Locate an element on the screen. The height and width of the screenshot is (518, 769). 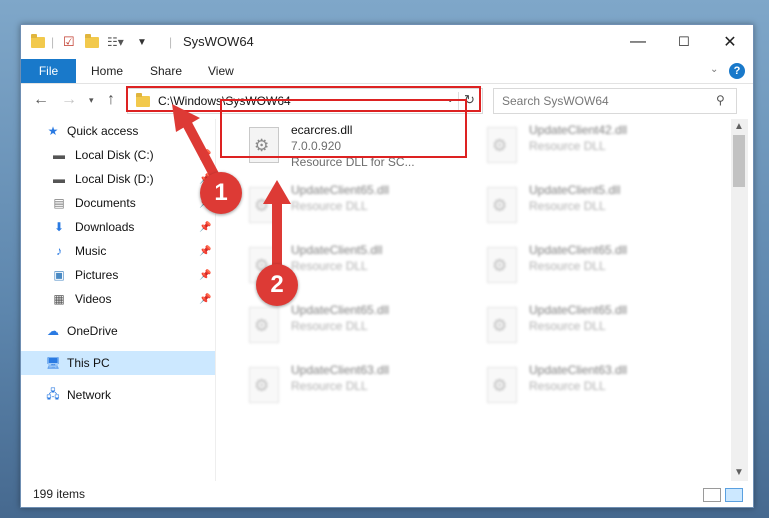
pictures-icon: ▣ is located at coordinates (59, 275).